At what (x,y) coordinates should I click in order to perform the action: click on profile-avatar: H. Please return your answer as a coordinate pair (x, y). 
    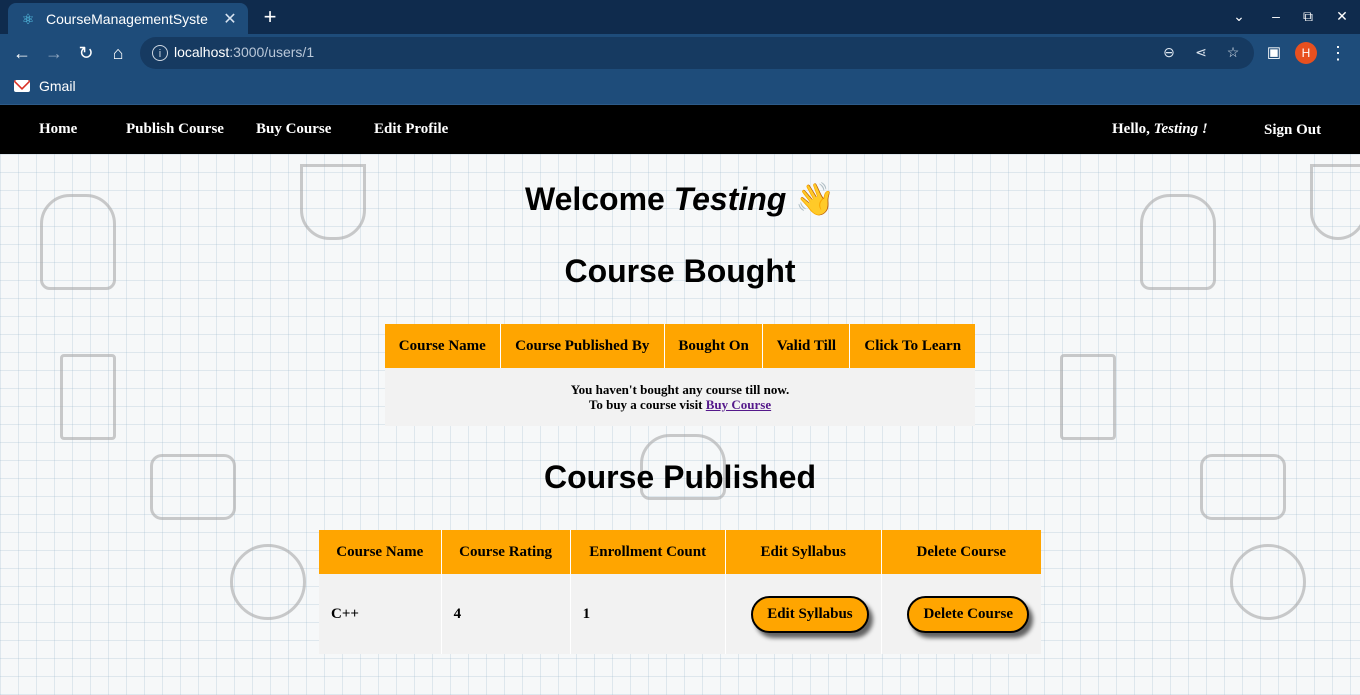
    Looking at the image, I should click on (1306, 53).